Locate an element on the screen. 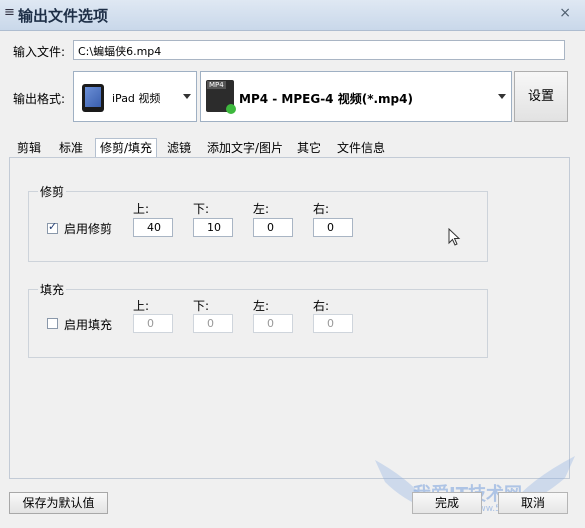 The height and width of the screenshot is (528, 585). crop-bottom-input: 10 is located at coordinates (213, 227).